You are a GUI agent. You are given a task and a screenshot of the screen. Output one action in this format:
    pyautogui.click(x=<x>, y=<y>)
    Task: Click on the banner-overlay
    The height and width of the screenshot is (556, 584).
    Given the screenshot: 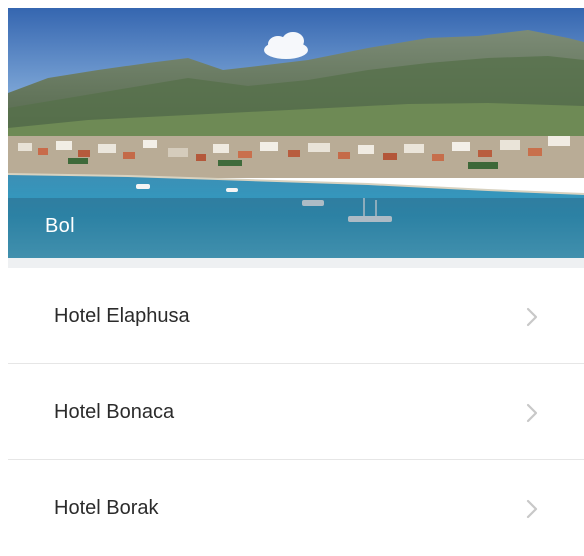 What is the action you would take?
    pyautogui.click(x=296, y=228)
    